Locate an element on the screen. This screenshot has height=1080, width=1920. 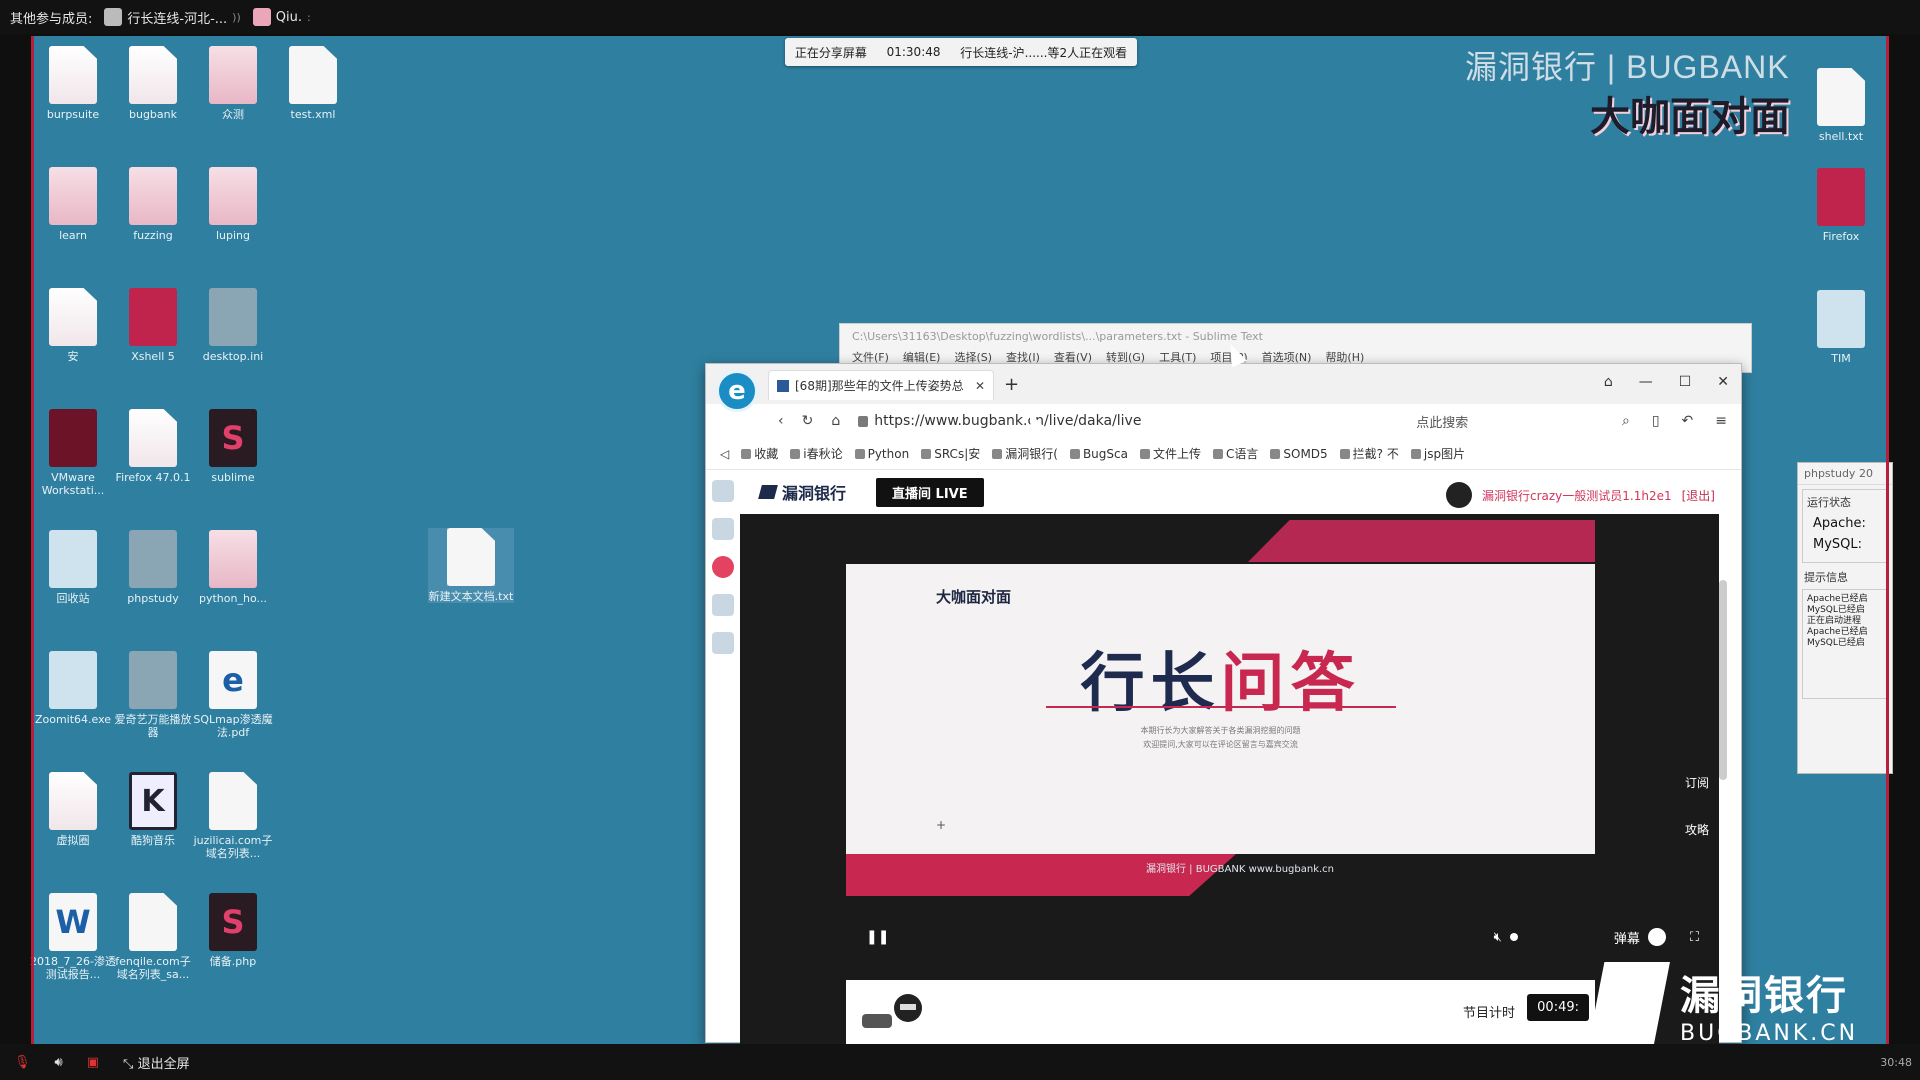
desktop-icon: fuzzing is located at coordinates (153, 204).